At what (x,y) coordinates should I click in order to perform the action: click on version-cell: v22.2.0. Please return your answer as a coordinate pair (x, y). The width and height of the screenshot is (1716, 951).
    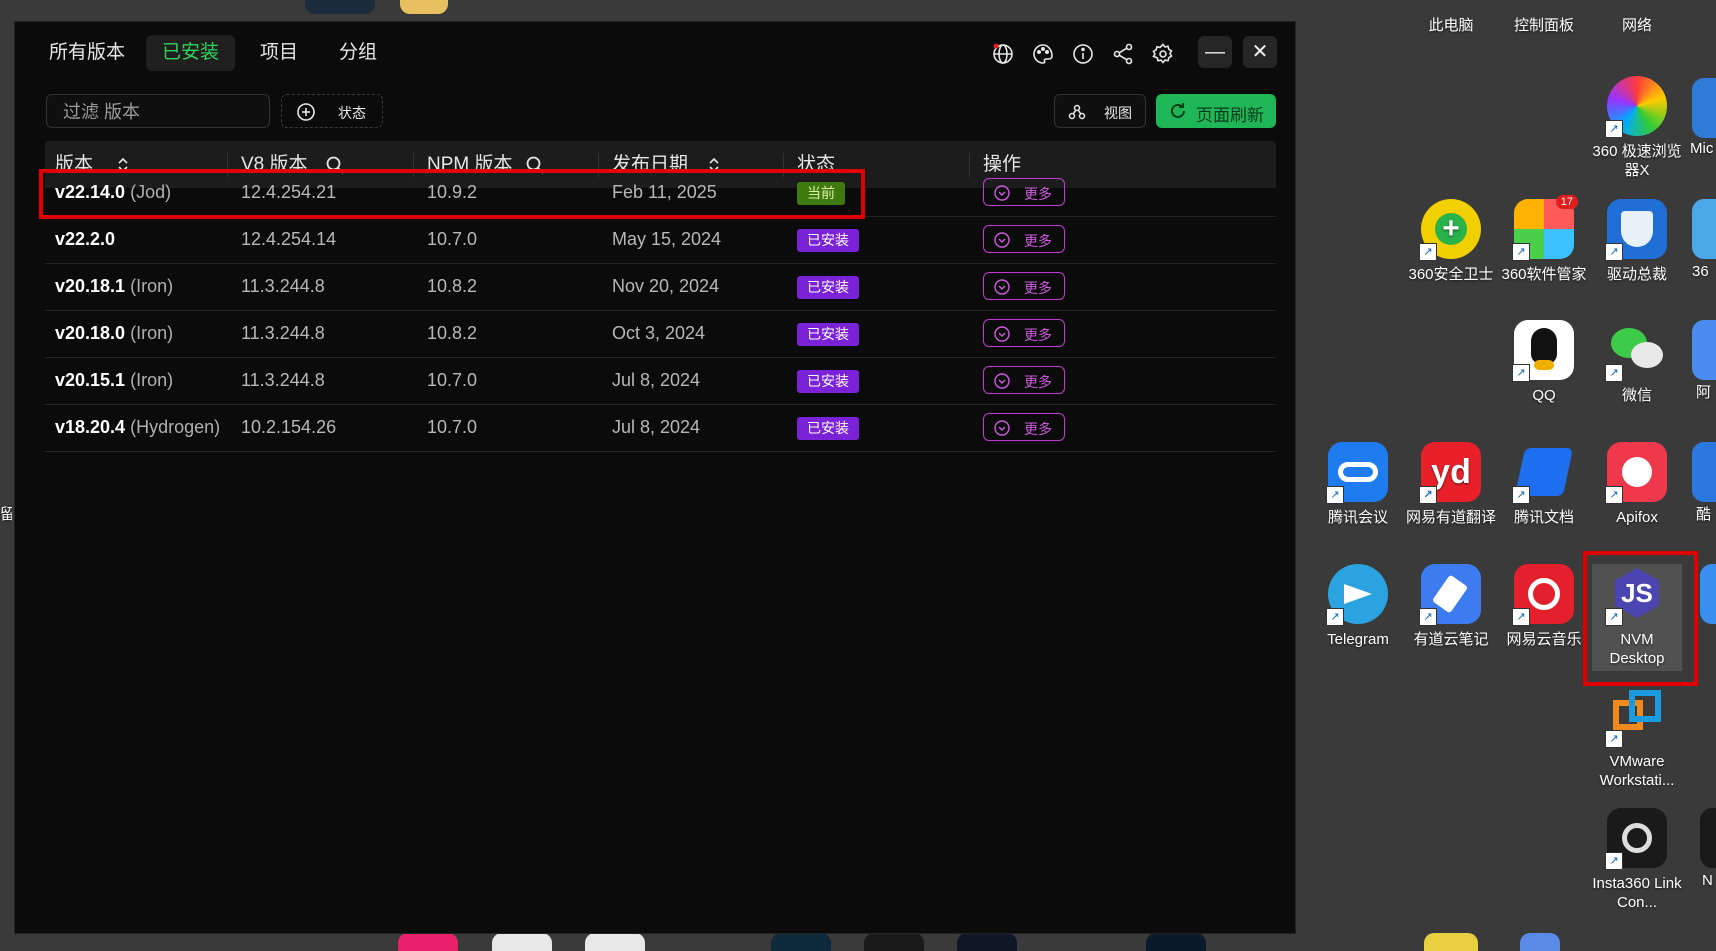
    Looking at the image, I should click on (85, 239).